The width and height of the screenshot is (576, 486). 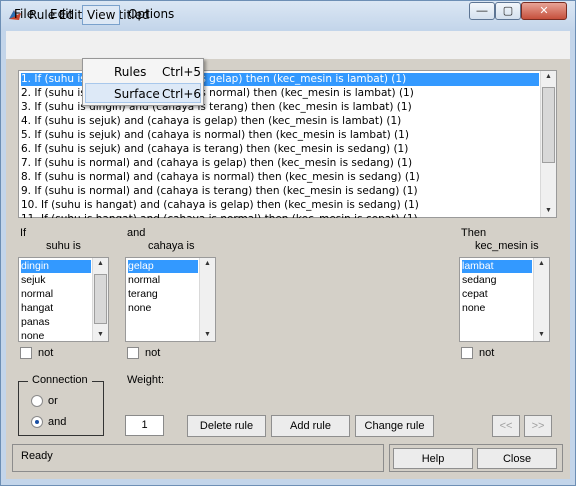 I want to click on add-rule-button: Add rule, so click(x=310, y=426).